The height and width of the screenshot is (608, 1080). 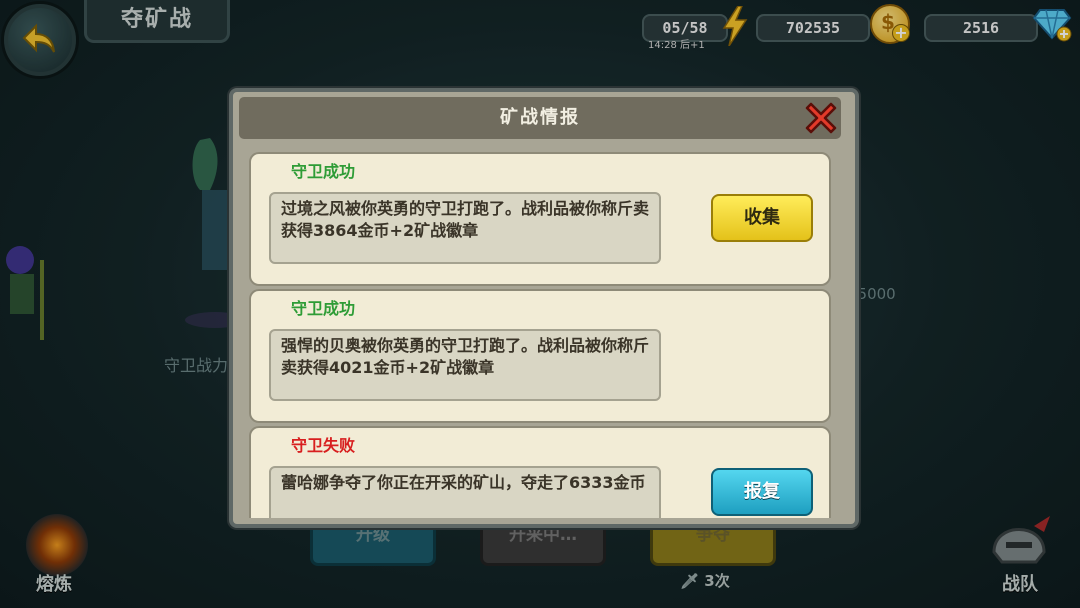 I want to click on close-button, so click(x=821, y=118).